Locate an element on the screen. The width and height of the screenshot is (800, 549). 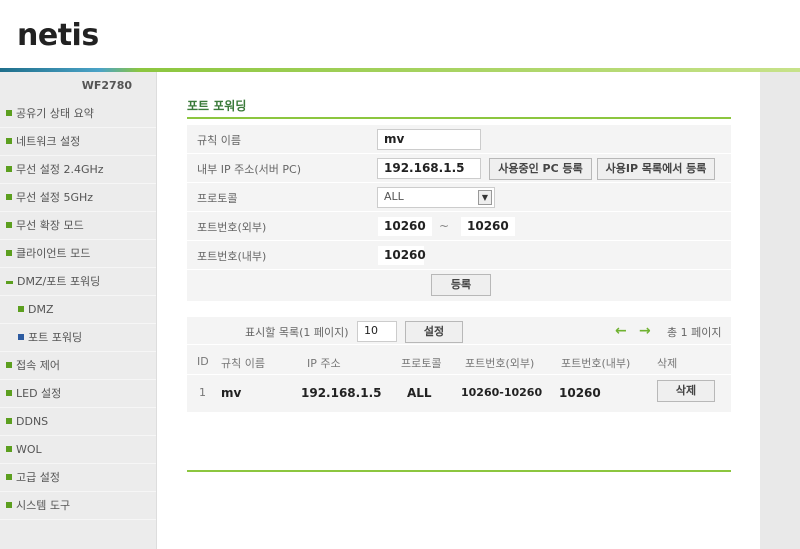
prev-page-arrow-icon: ← is located at coordinates (622, 331).